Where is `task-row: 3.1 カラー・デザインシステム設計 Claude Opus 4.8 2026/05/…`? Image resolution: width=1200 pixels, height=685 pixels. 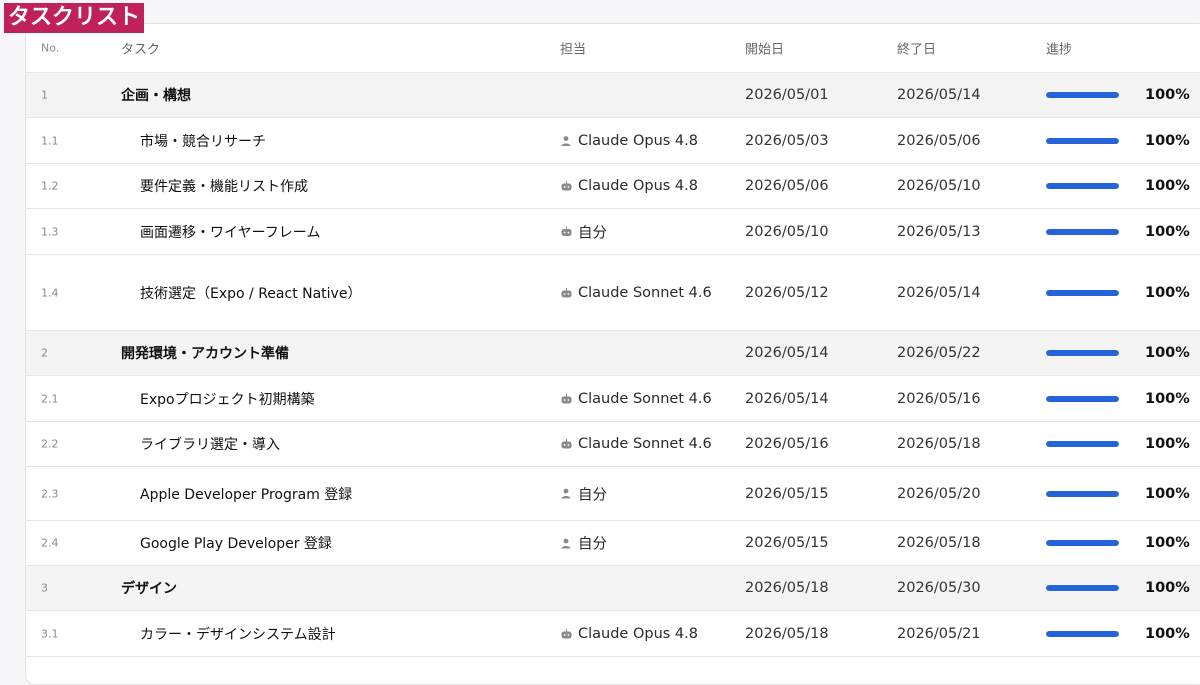
task-row: 3.1 カラー・デザインシステム設計 Claude Opus 4.8 2026/05/… is located at coordinates (613, 634).